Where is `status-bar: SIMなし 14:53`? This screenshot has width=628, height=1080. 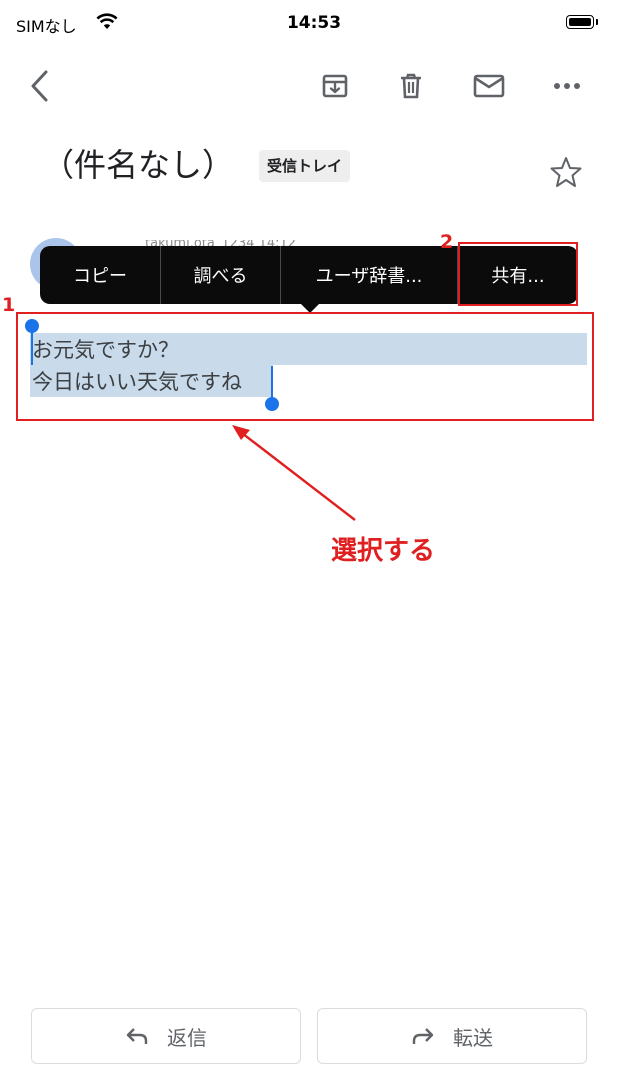 status-bar: SIMなし 14:53 is located at coordinates (314, 24).